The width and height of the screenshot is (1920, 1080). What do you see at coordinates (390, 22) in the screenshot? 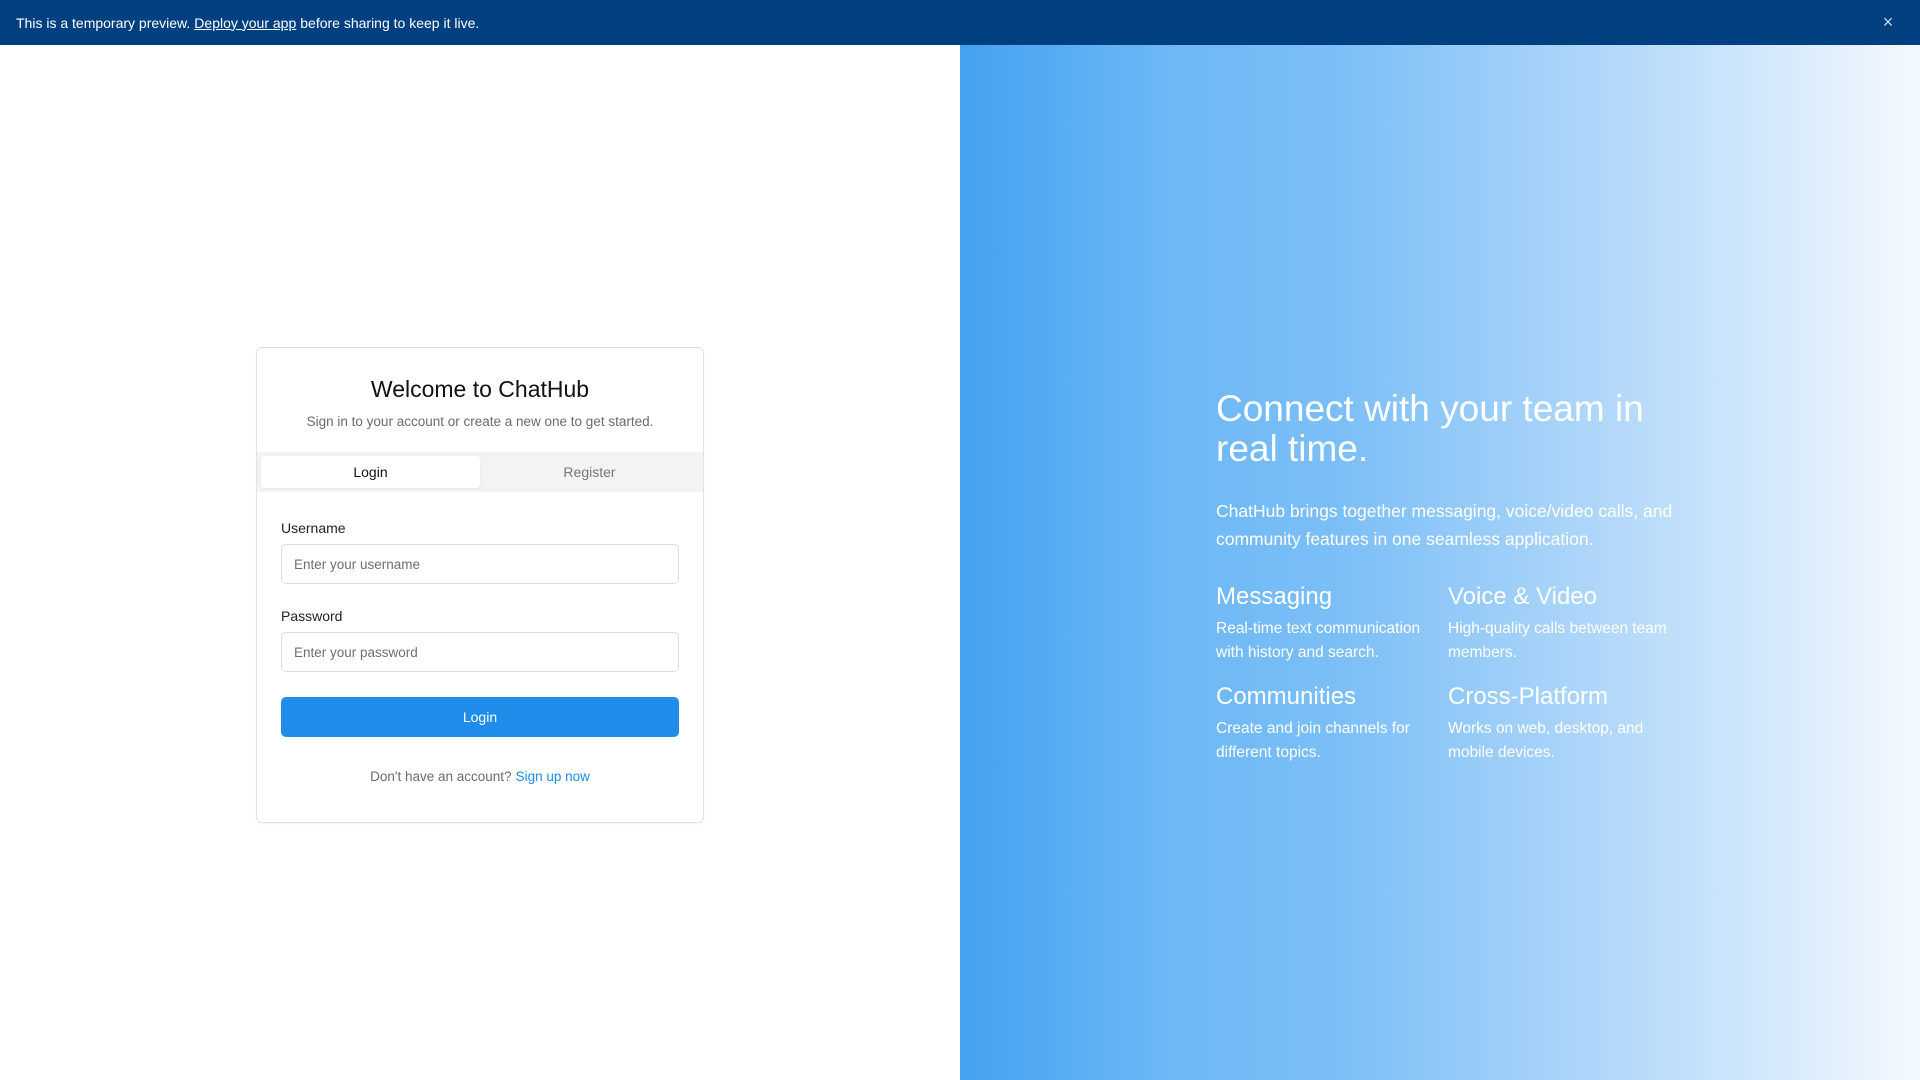
I see `banner-text-after: before sharing to keep it live.` at bounding box center [390, 22].